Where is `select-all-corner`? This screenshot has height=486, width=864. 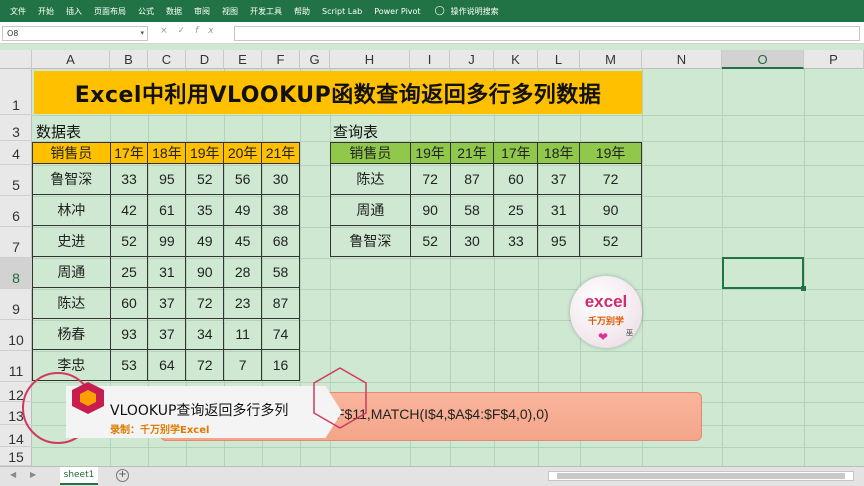
select-all-corner is located at coordinates (16, 59).